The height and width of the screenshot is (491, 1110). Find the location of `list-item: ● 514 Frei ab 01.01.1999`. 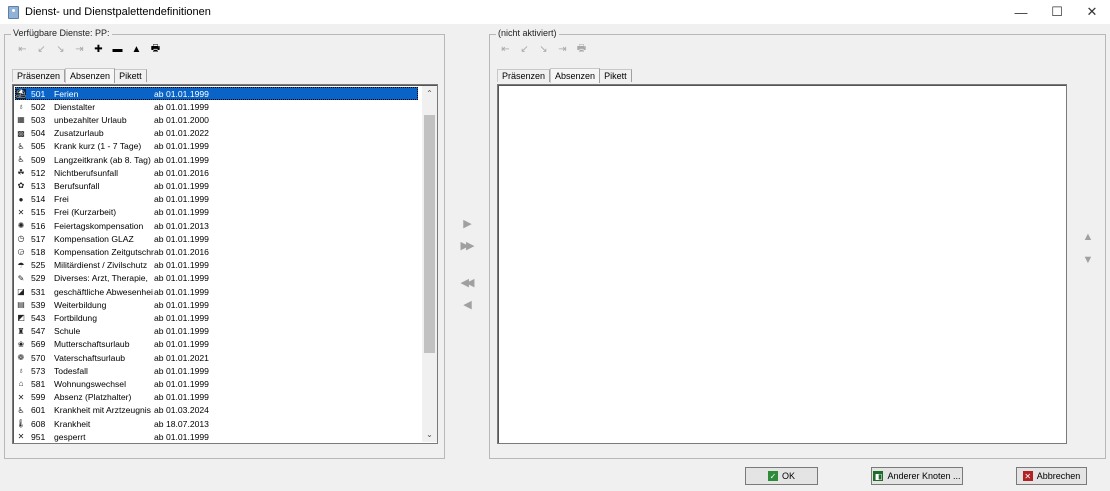

list-item: ● 514 Frei ab 01.01.1999 is located at coordinates (216, 199).